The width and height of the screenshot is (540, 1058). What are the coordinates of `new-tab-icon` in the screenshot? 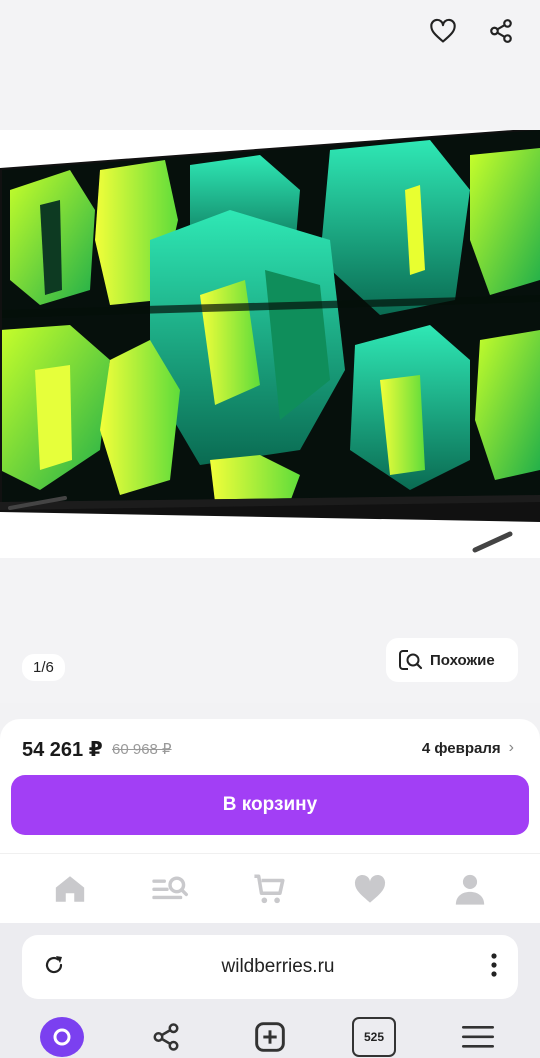 It's located at (270, 1037).